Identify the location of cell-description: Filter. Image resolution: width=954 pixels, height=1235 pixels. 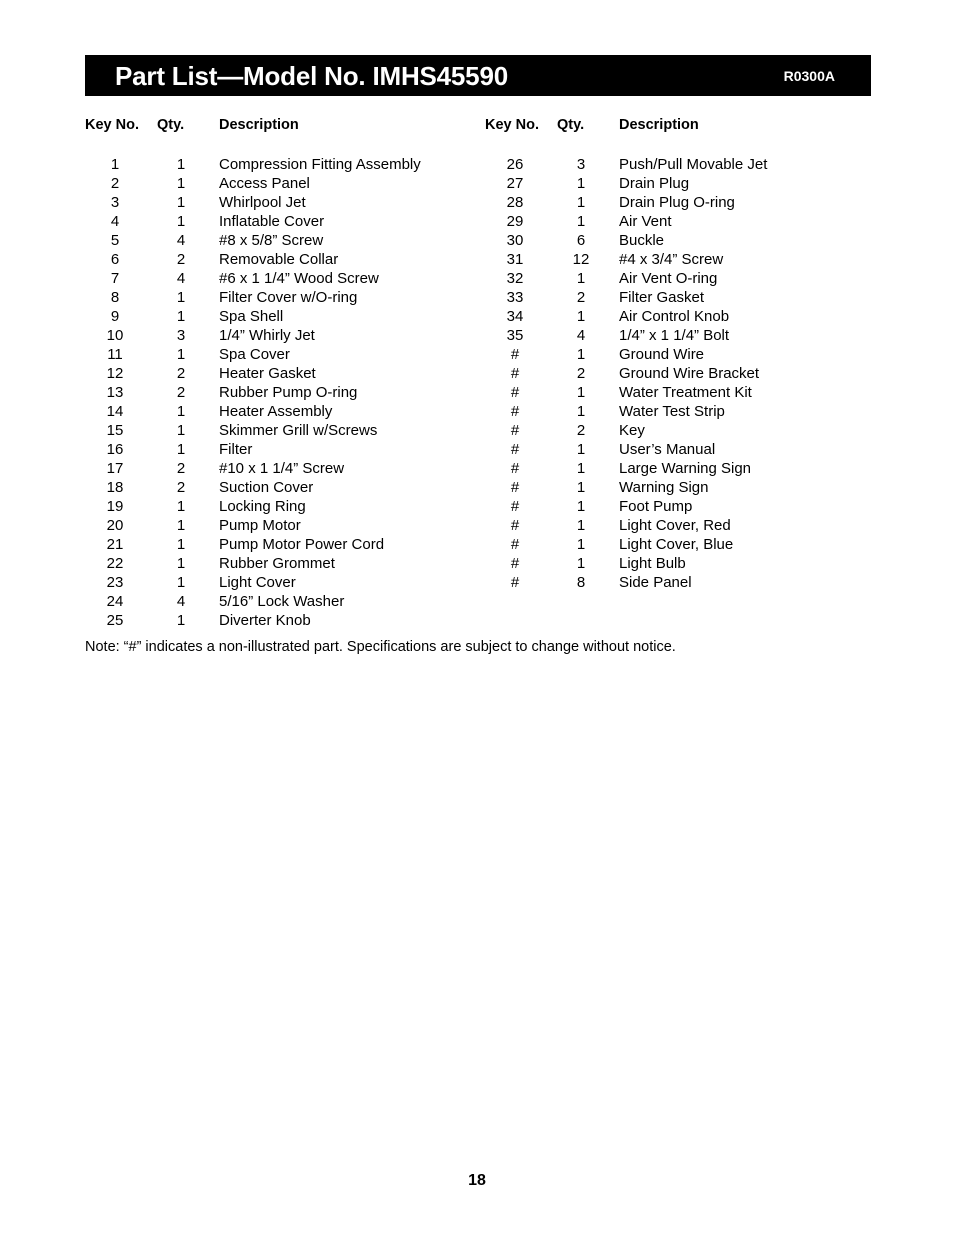
(236, 449).